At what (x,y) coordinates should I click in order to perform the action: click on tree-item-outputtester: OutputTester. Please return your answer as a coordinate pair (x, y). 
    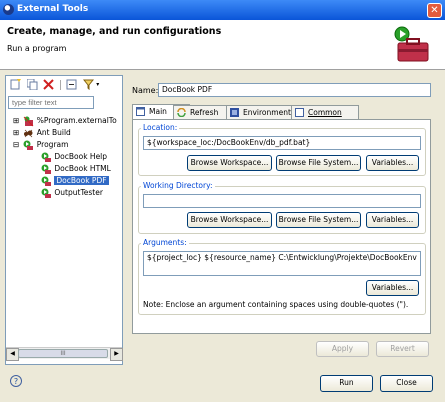
    Looking at the image, I should click on (65, 193).